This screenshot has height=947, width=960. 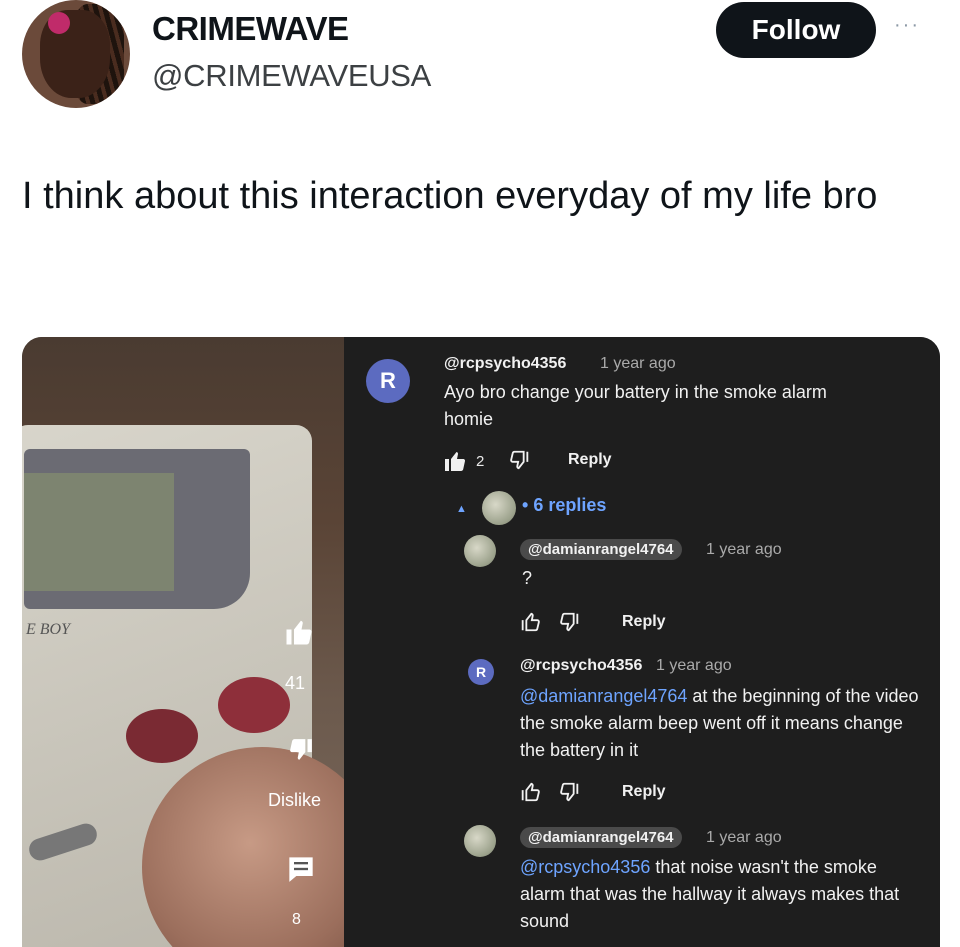 What do you see at coordinates (461, 509) in the screenshot?
I see `collapse-replies-icon: ▲` at bounding box center [461, 509].